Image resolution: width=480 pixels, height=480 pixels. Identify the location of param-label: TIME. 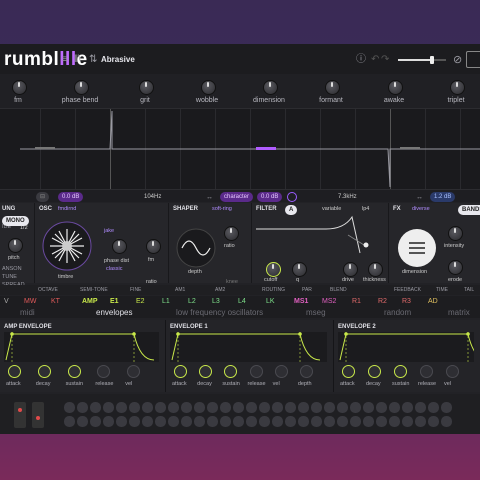
(442, 290).